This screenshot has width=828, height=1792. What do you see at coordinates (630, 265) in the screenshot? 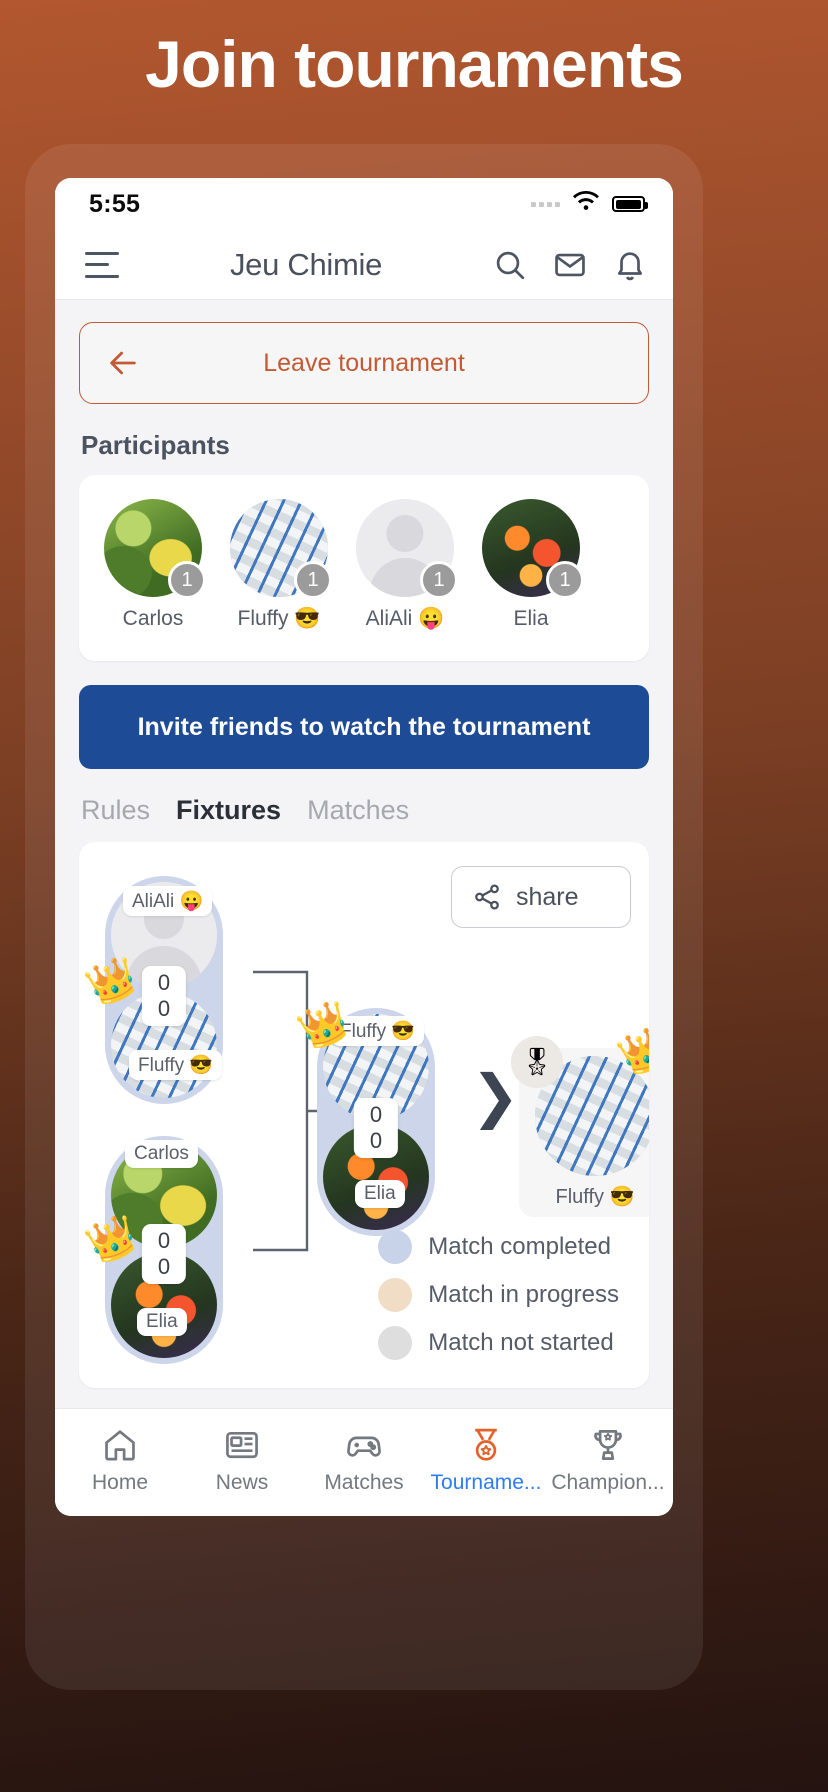
I see `bell-icon` at bounding box center [630, 265].